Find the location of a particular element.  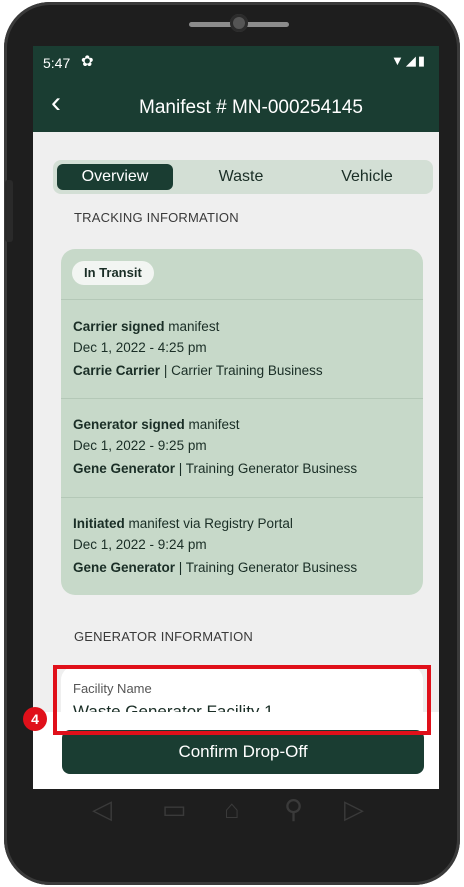

tab-waste: Waste is located at coordinates (241, 177).